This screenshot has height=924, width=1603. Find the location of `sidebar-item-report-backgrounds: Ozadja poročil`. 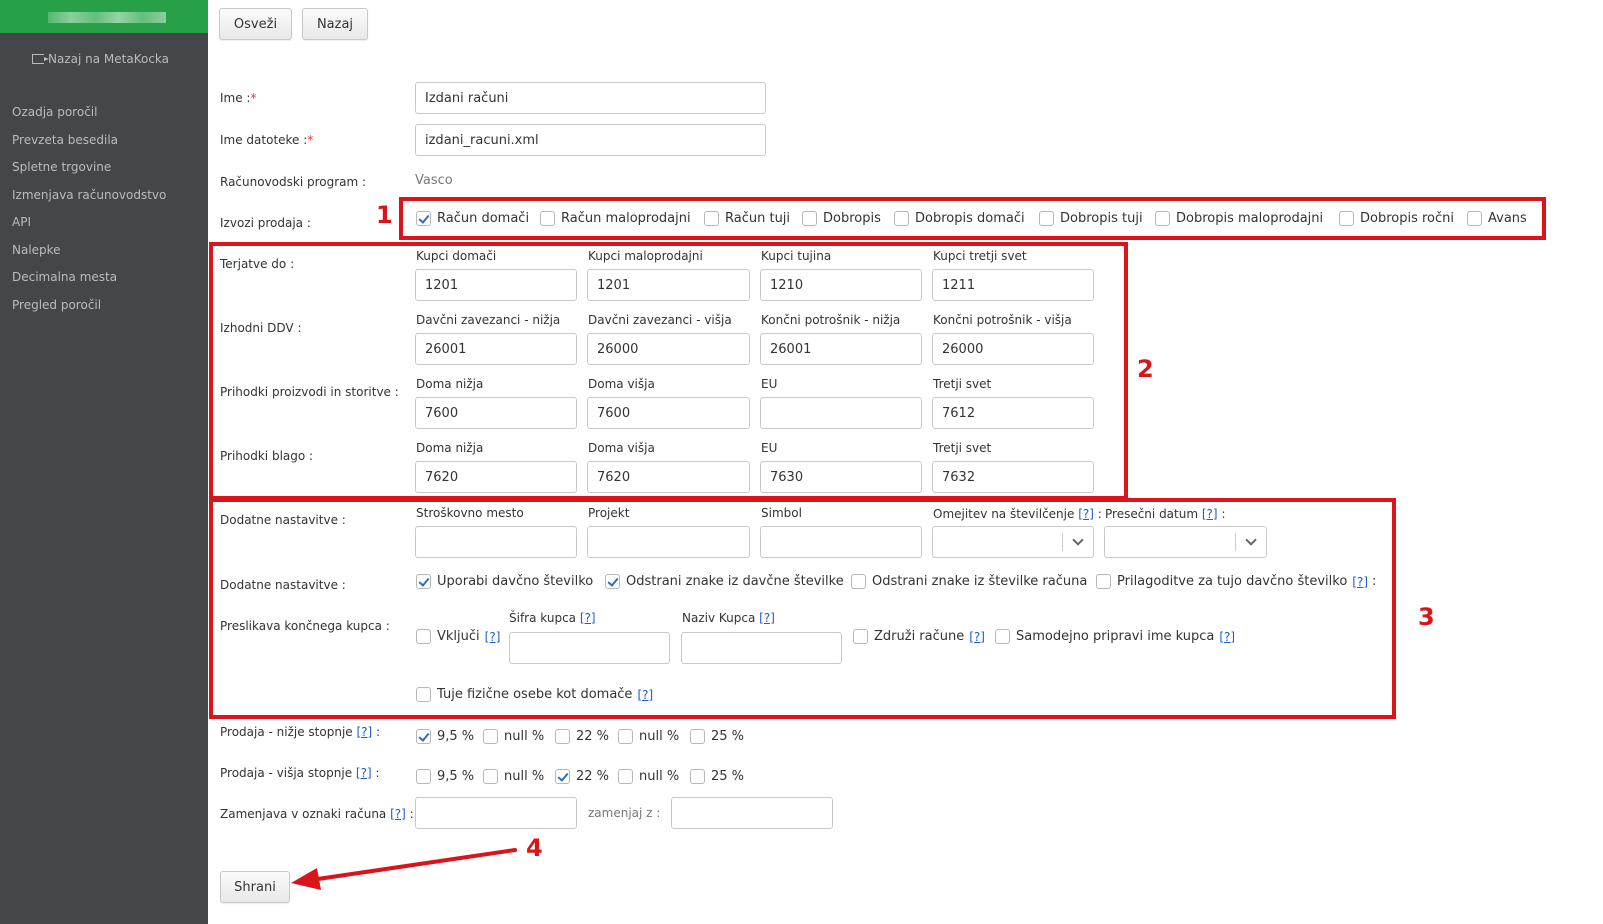

sidebar-item-report-backgrounds: Ozadja poročil is located at coordinates (89, 116).